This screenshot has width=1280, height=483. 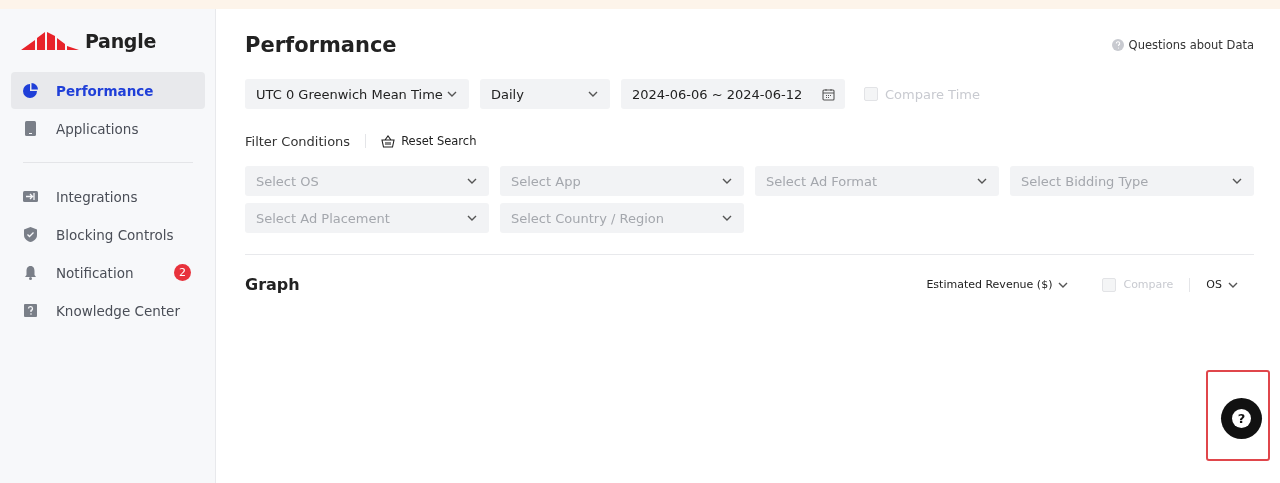 What do you see at coordinates (828, 94) in the screenshot?
I see `calendar-icon` at bounding box center [828, 94].